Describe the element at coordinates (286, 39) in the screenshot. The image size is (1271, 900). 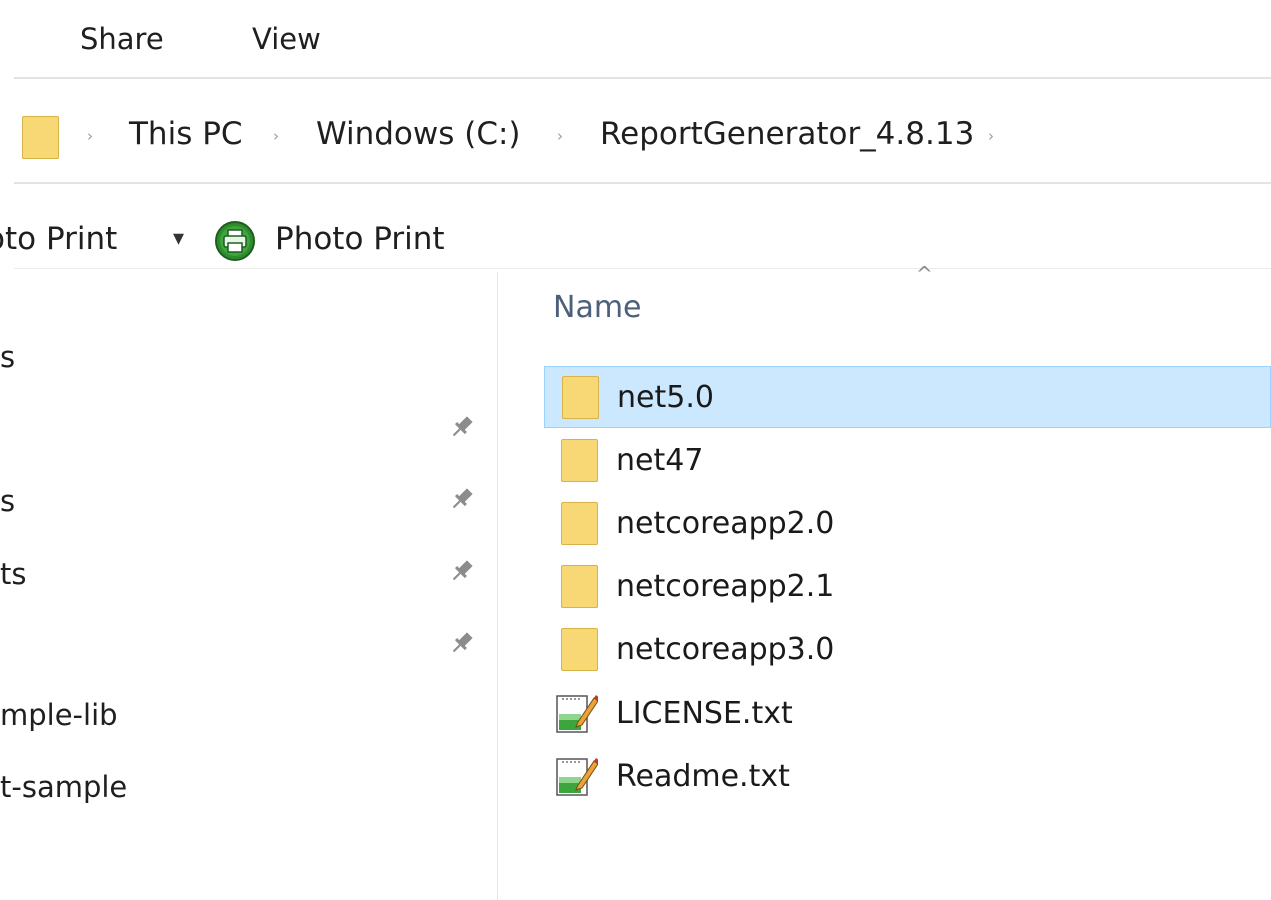
I see `ribbon-tab-view: View` at that location.